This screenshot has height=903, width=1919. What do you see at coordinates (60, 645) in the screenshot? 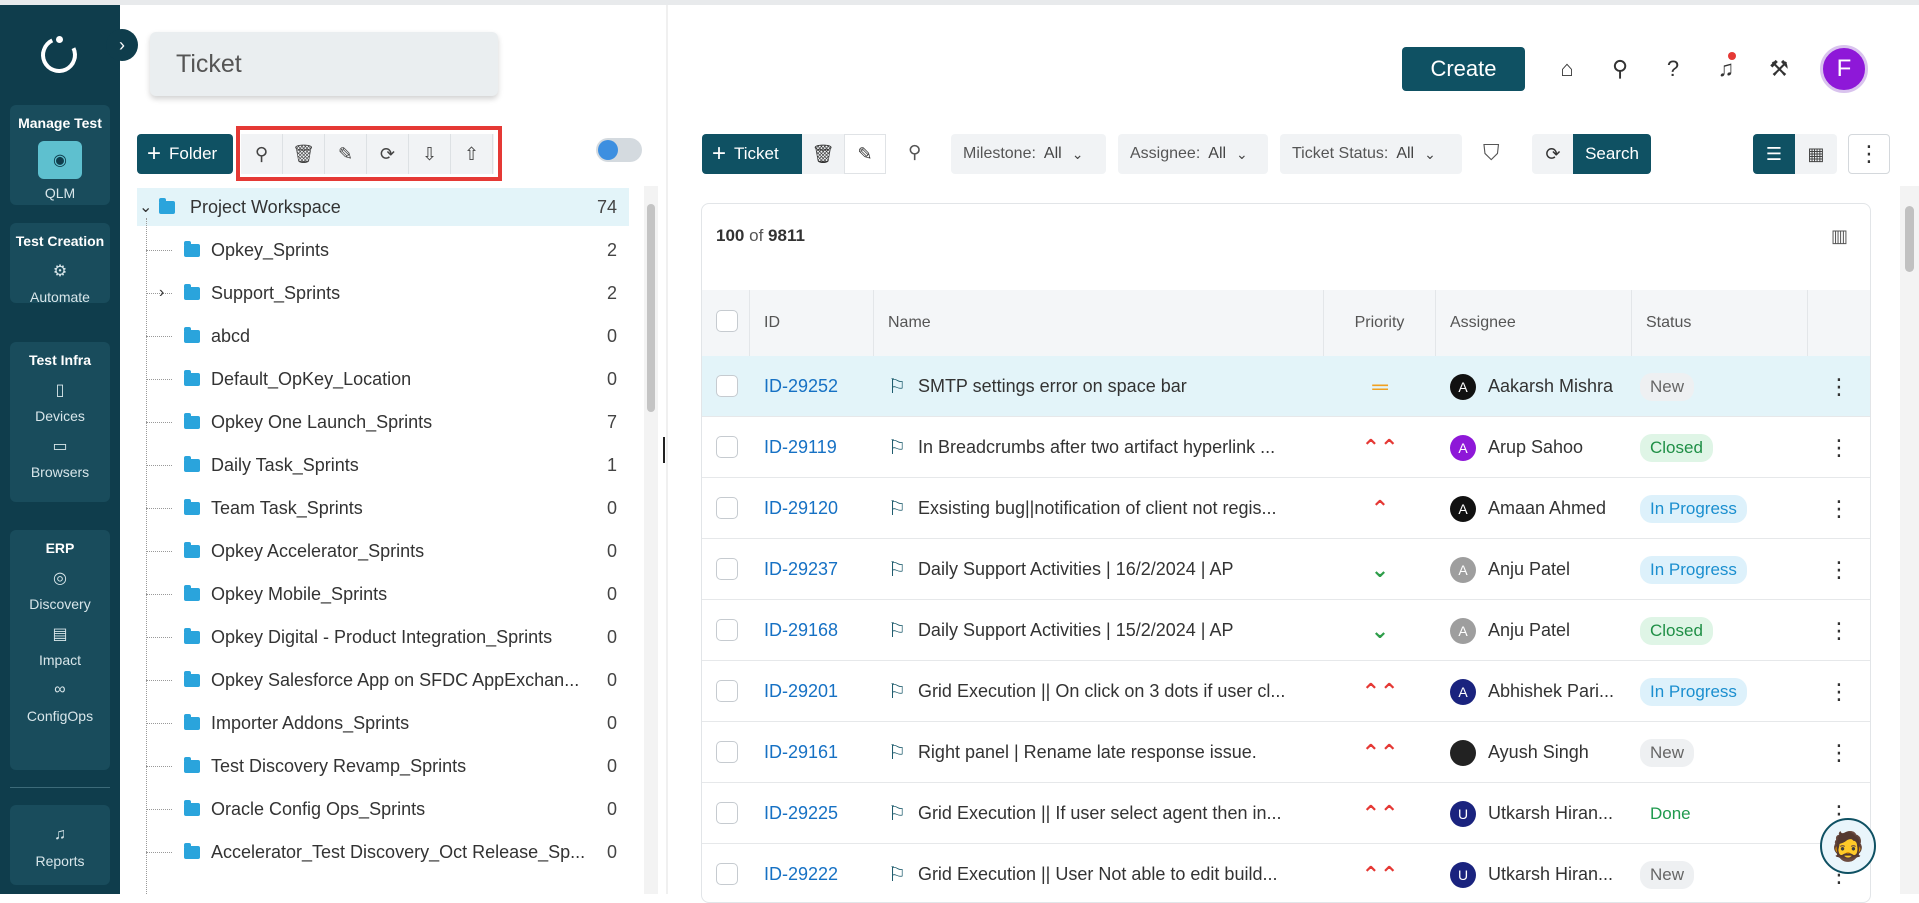
I see `sidebar-item-impact: ▤ Impact` at bounding box center [60, 645].